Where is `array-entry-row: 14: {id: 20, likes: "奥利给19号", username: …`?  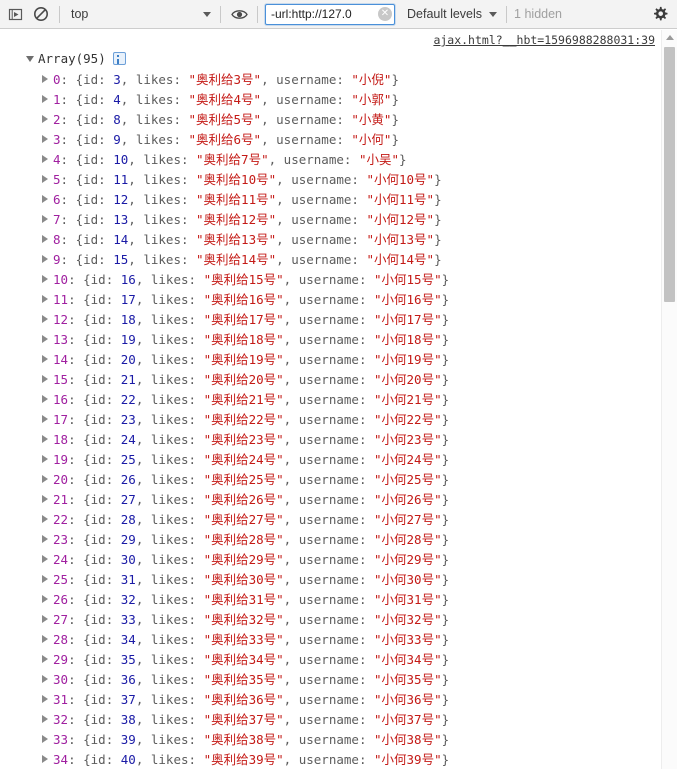
array-entry-row: 14: {id: 20, likes: "奥利给19号", username: … is located at coordinates (327, 360).